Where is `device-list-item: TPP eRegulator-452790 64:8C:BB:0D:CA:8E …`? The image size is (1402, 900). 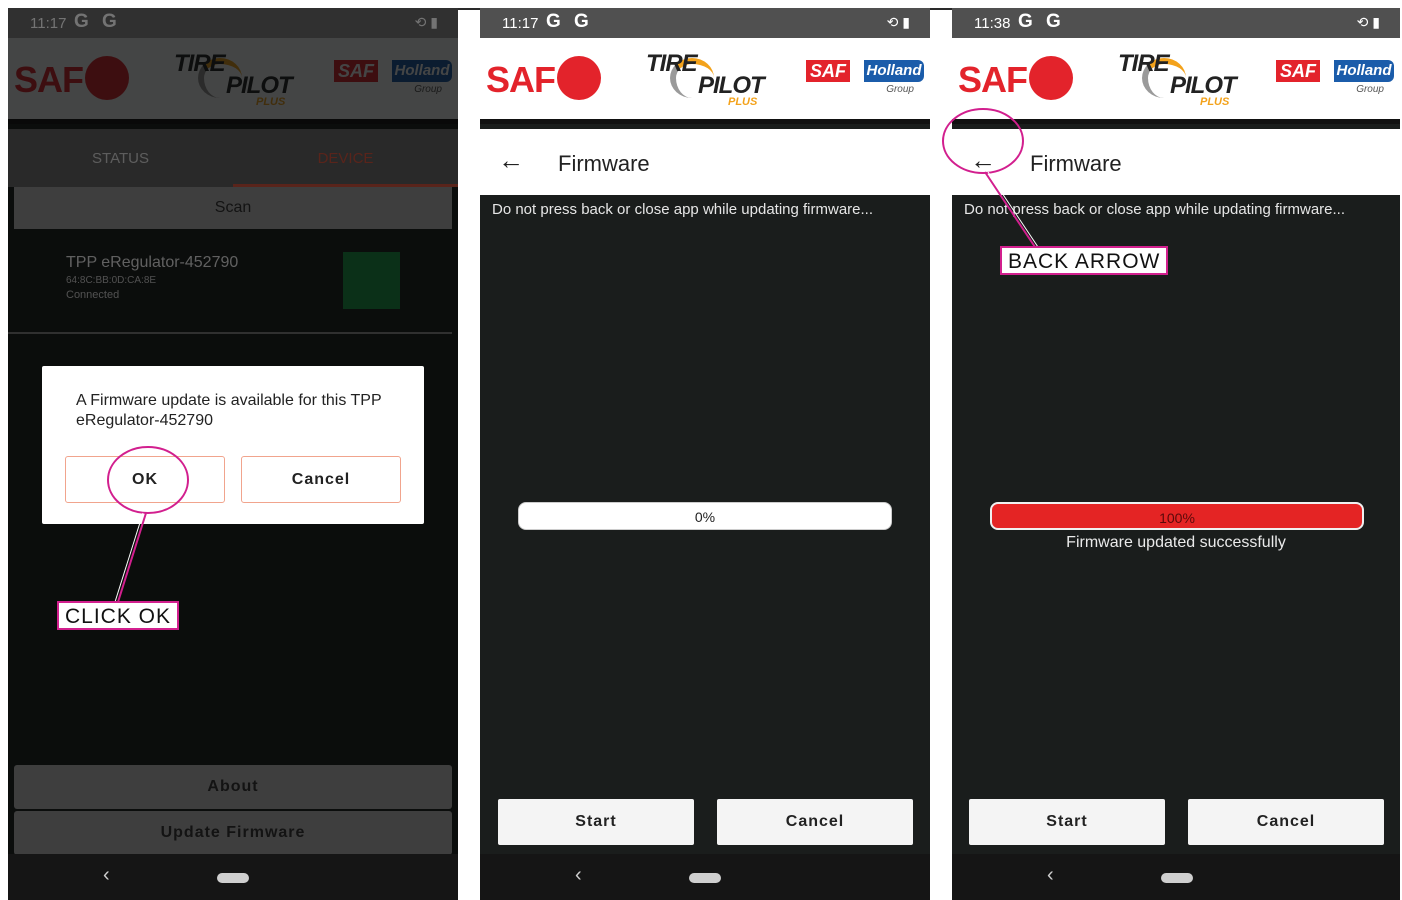 device-list-item: TPP eRegulator-452790 64:8C:BB:0D:CA:8E … is located at coordinates (152, 277).